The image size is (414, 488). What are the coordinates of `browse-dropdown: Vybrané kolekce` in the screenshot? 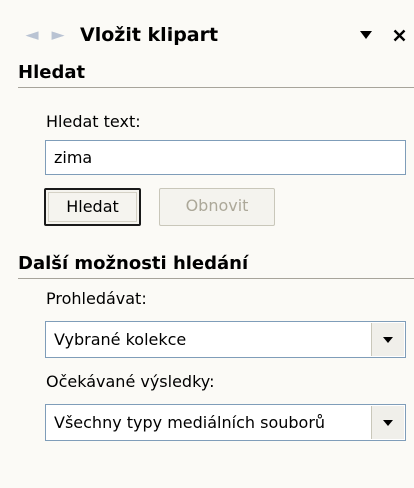 It's located at (225, 339).